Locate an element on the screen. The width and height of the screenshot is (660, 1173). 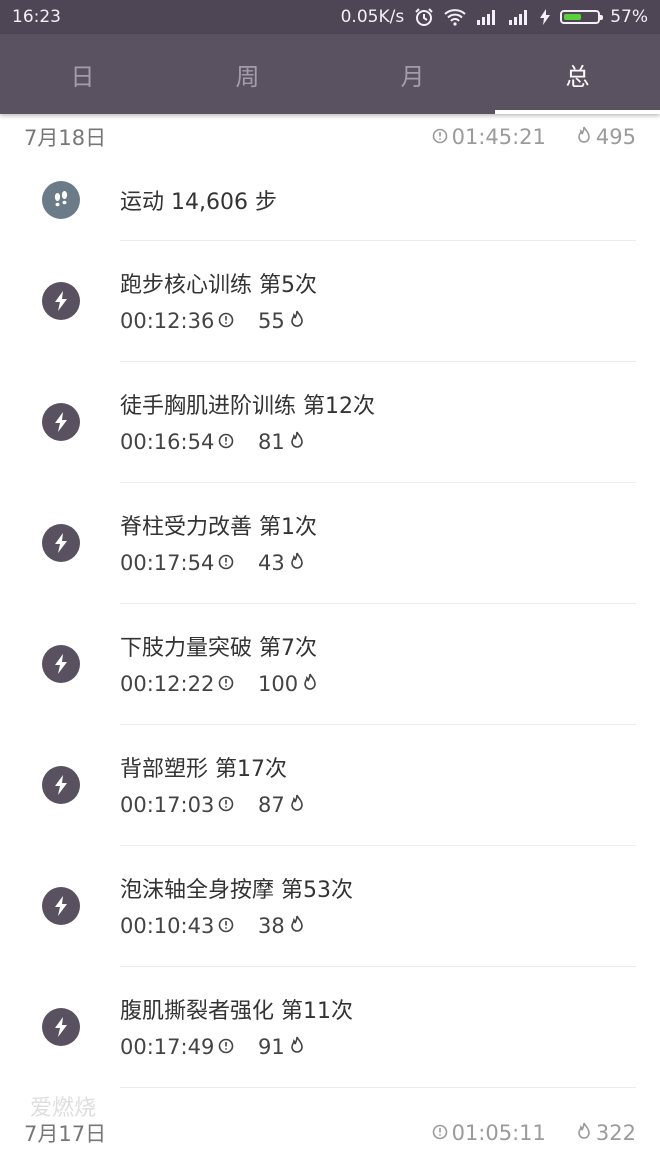
workout-title: 徒手胸肌进阶训练 第12次 is located at coordinates (247, 406).